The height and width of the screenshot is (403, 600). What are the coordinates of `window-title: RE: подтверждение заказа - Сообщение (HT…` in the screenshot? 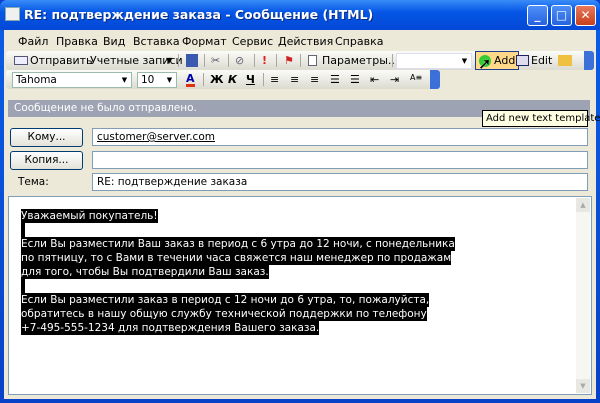 It's located at (199, 14).